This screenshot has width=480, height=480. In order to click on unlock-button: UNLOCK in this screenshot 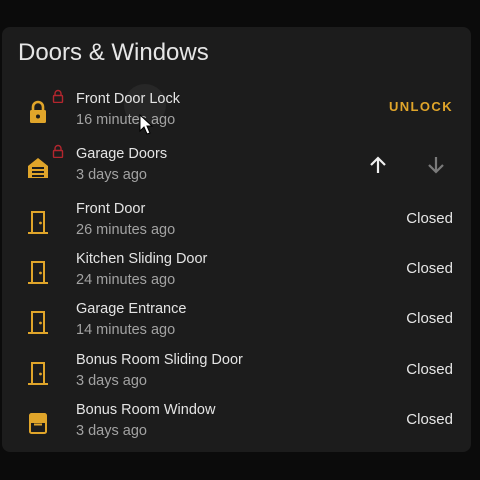, I will do `click(421, 106)`.